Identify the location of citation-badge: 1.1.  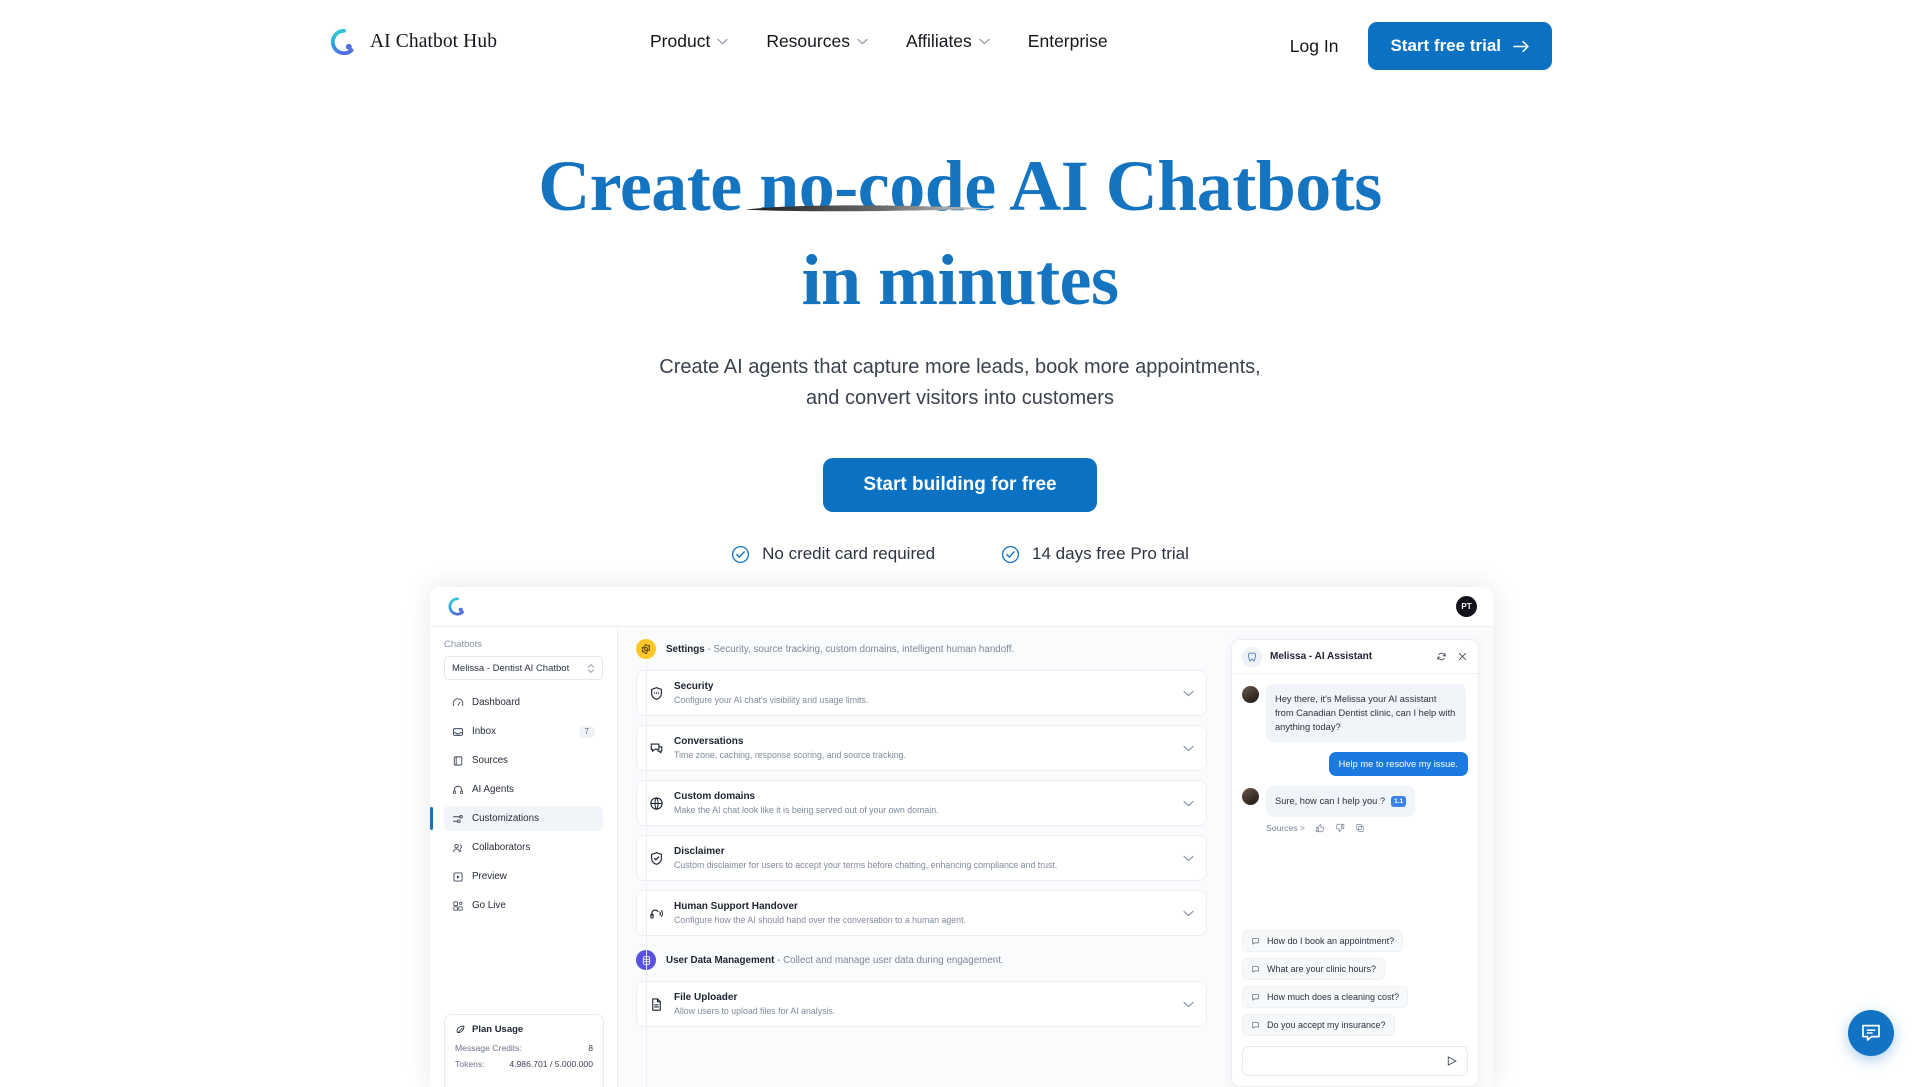
(1398, 802).